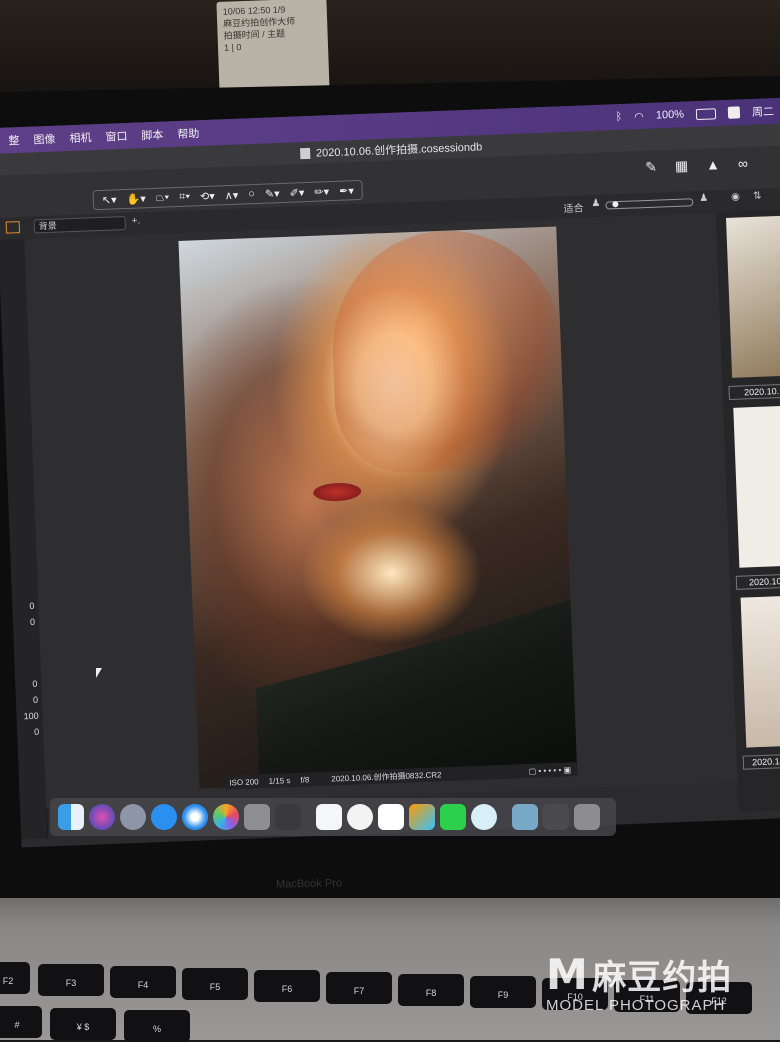  What do you see at coordinates (360, 817) in the screenshot?
I see `iqiyi-icon` at bounding box center [360, 817].